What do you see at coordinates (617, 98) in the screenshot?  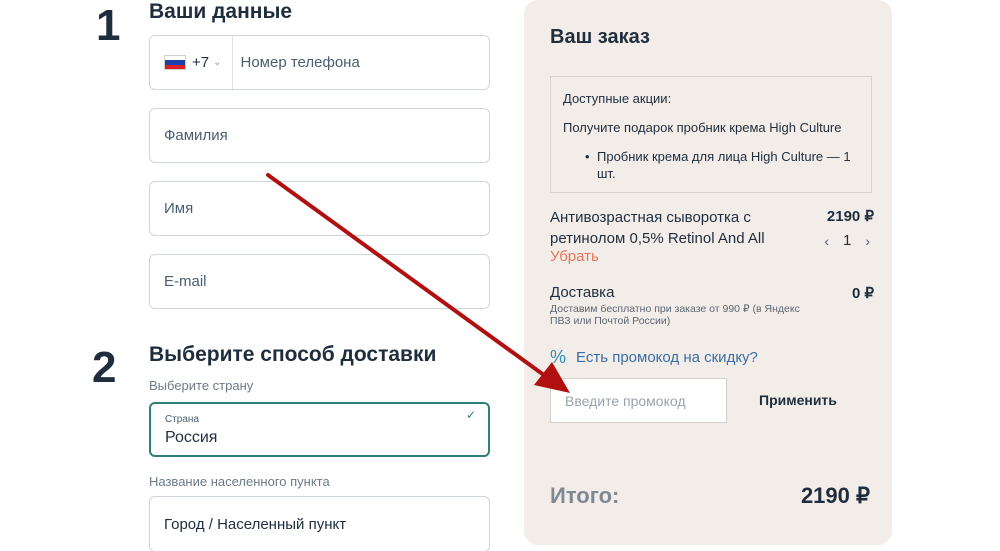 I see `promotions-header: Доступные акции:` at bounding box center [617, 98].